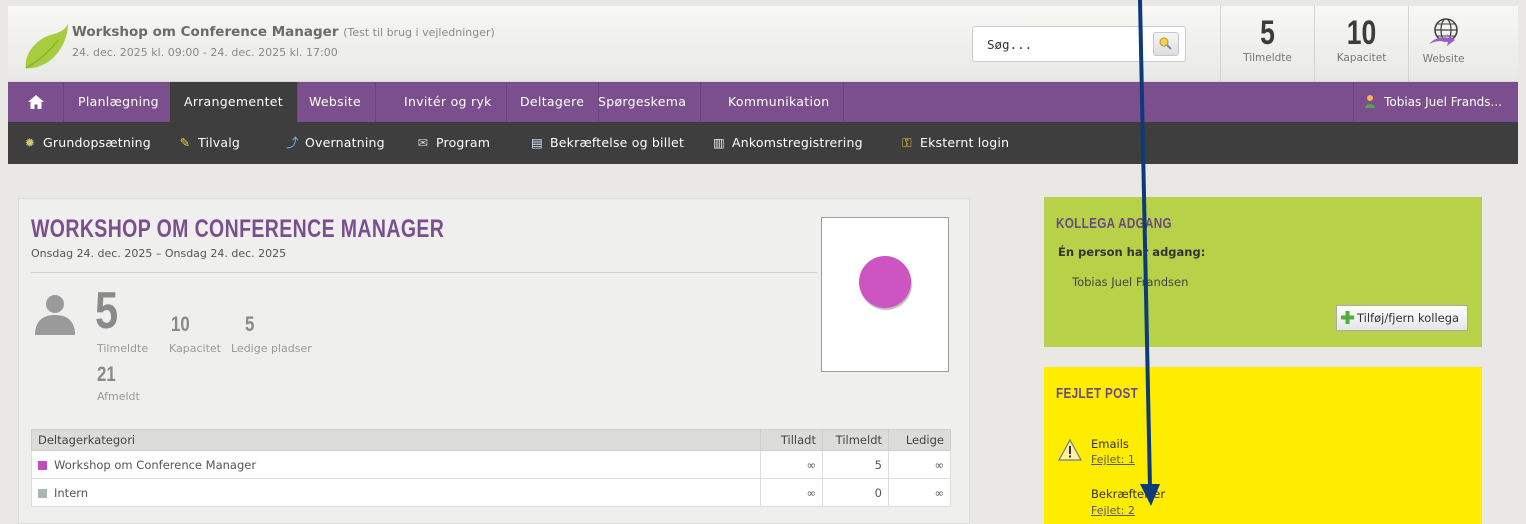 The image size is (1526, 524). I want to click on subnav-label: Ankomstregistrering, so click(797, 142).